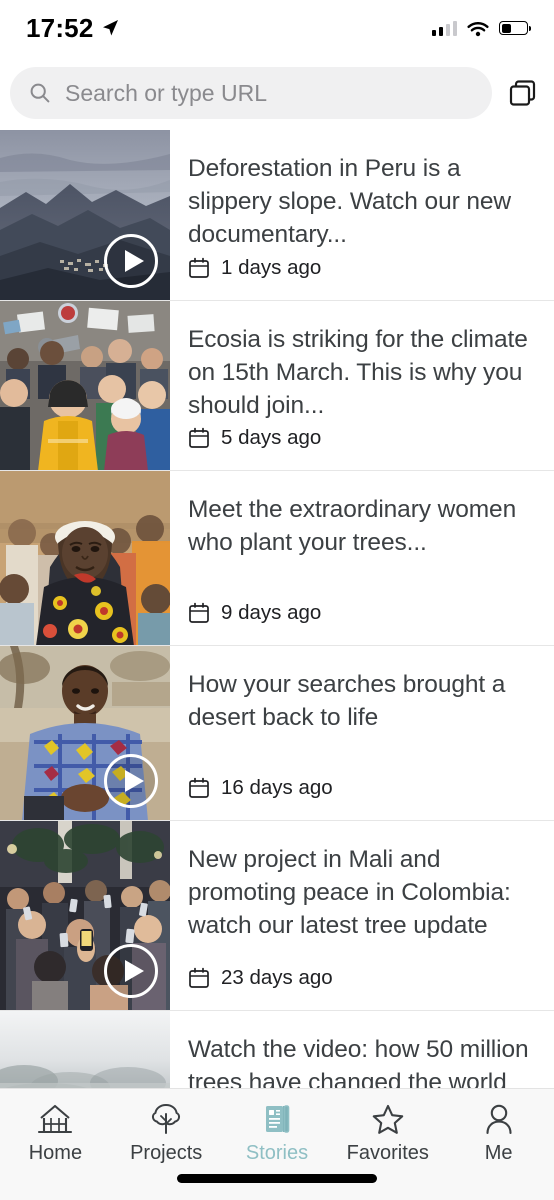 The width and height of the screenshot is (554, 1200). Describe the element at coordinates (277, 1119) in the screenshot. I see `newspaper-icon` at that location.